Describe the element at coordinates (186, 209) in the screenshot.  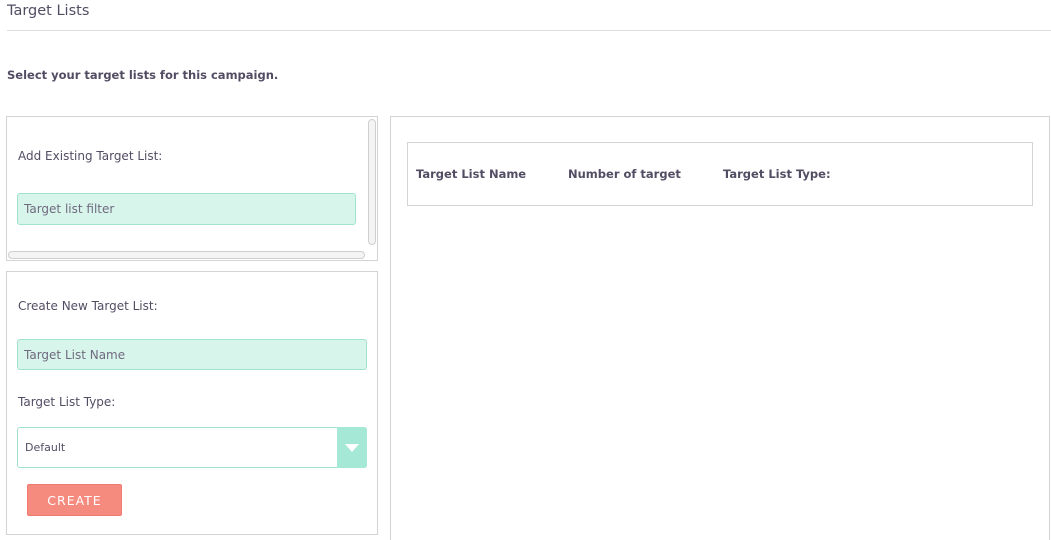
I see `target-list-filter-input` at that location.